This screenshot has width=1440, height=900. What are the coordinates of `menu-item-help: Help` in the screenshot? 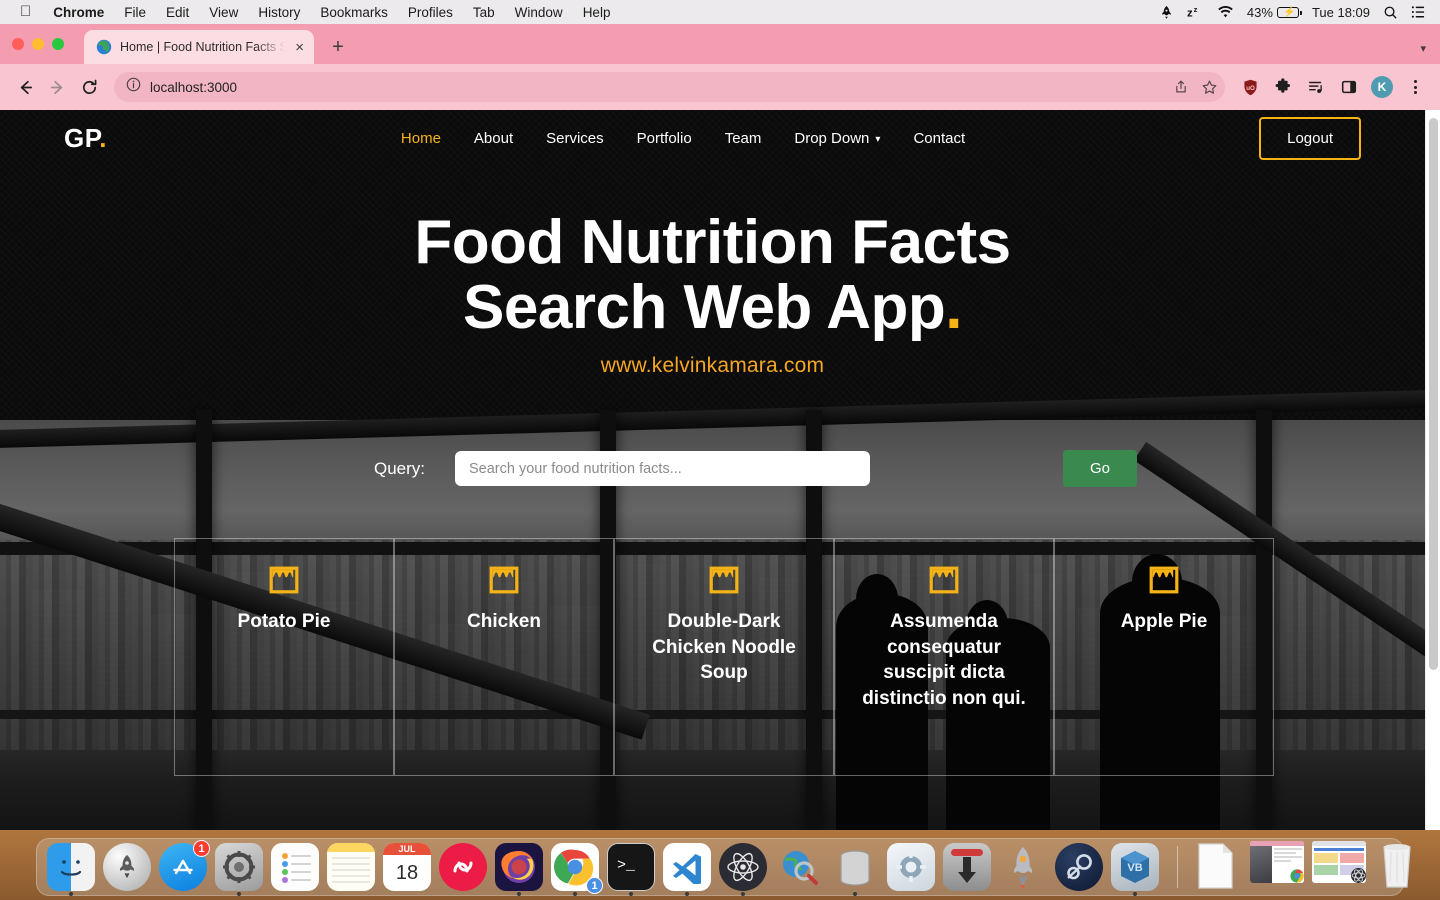 It's located at (597, 12).